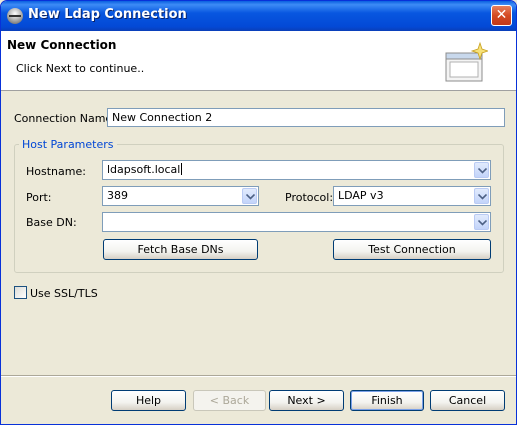 This screenshot has width=517, height=425. I want to click on hostname-dropdown-arrow, so click(481, 170).